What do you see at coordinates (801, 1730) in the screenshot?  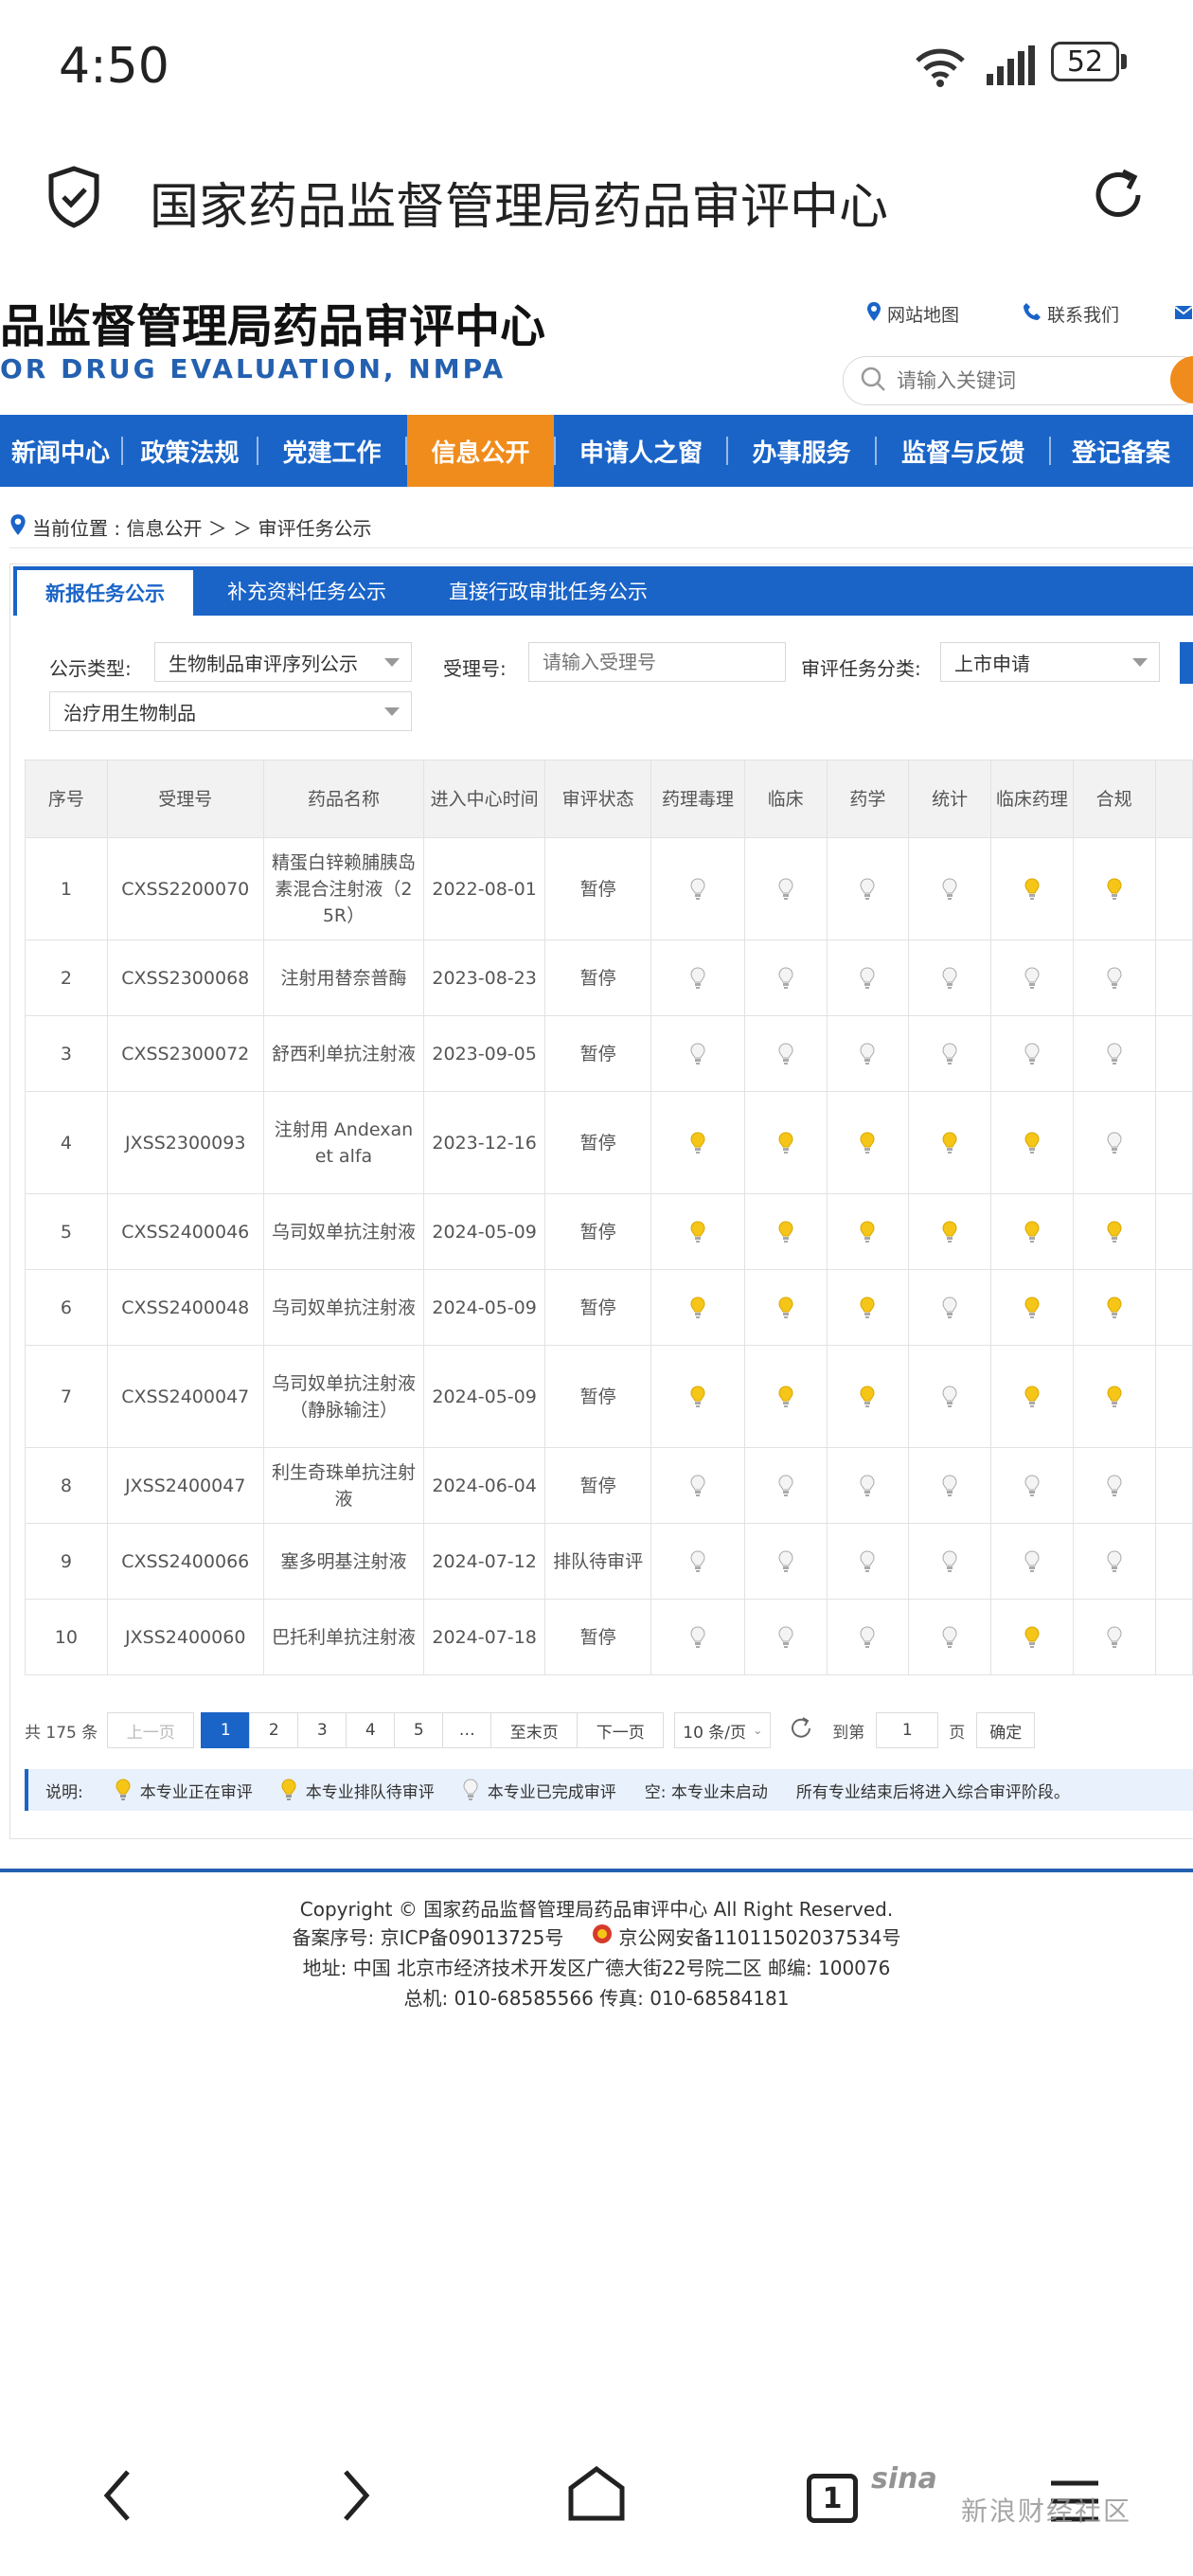 I see `refresh-icon` at bounding box center [801, 1730].